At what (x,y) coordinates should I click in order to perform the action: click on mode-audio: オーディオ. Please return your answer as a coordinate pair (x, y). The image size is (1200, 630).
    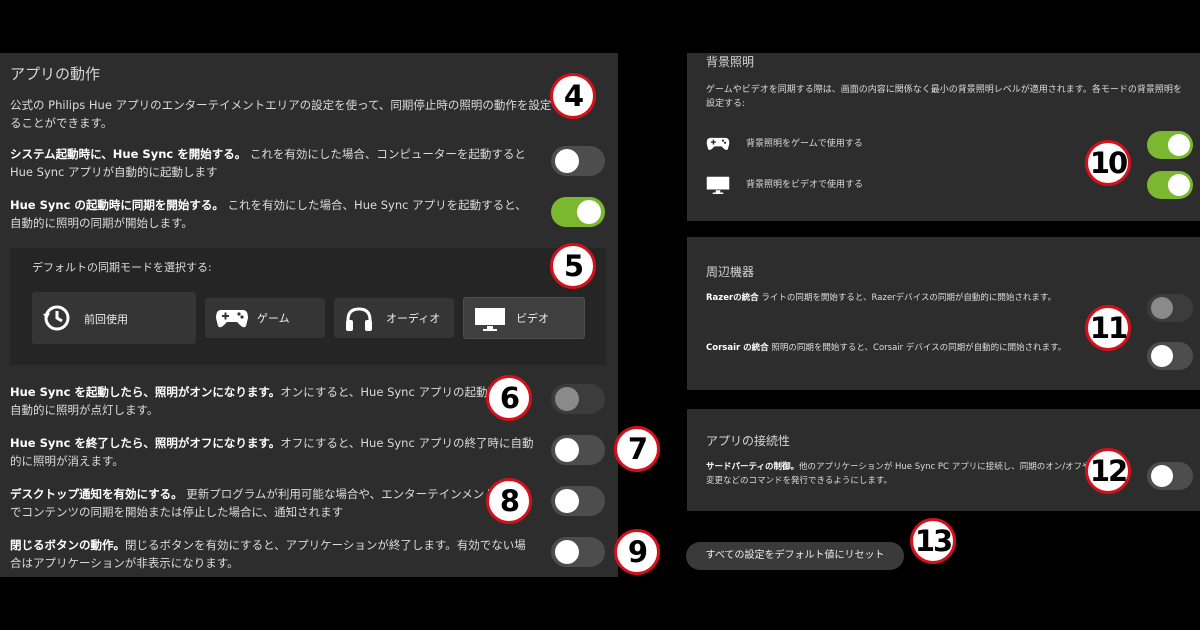
    Looking at the image, I should click on (394, 318).